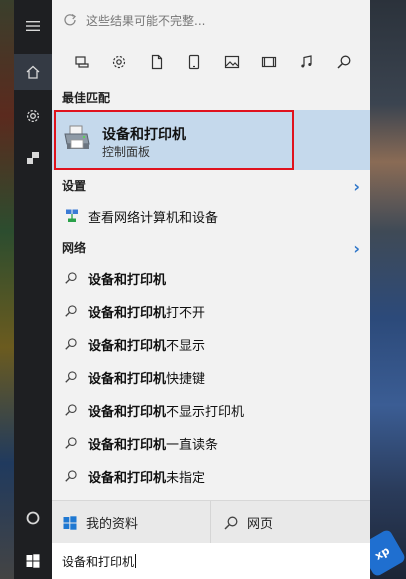 This screenshot has height=579, width=406. Describe the element at coordinates (33, 26) in the screenshot. I see `hamburger-menu-icon` at that location.